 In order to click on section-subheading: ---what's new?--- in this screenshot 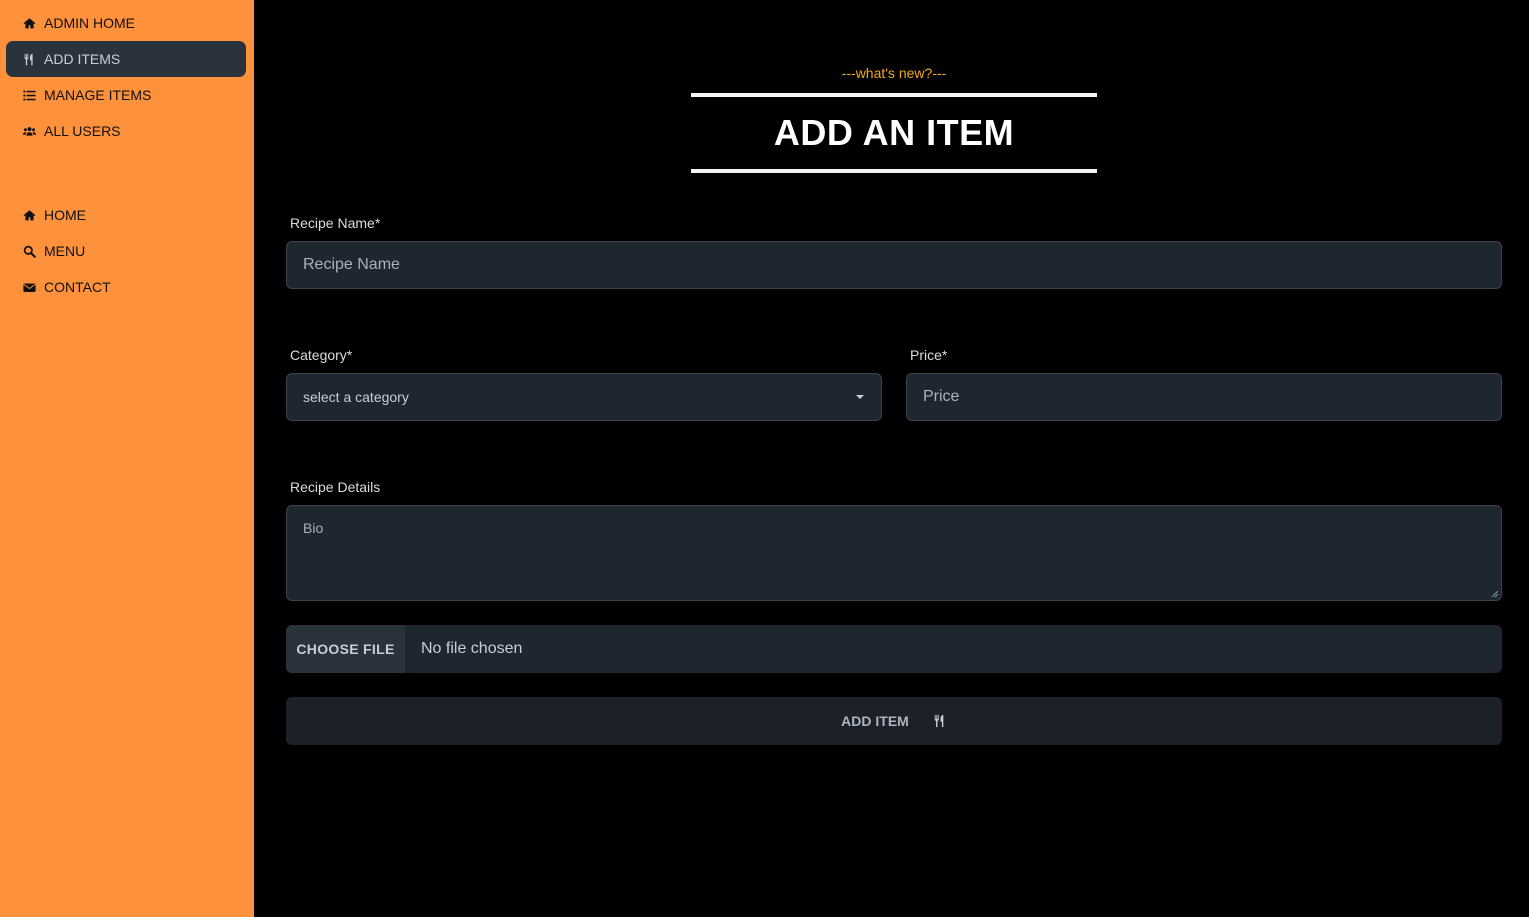, I will do `click(894, 73)`.